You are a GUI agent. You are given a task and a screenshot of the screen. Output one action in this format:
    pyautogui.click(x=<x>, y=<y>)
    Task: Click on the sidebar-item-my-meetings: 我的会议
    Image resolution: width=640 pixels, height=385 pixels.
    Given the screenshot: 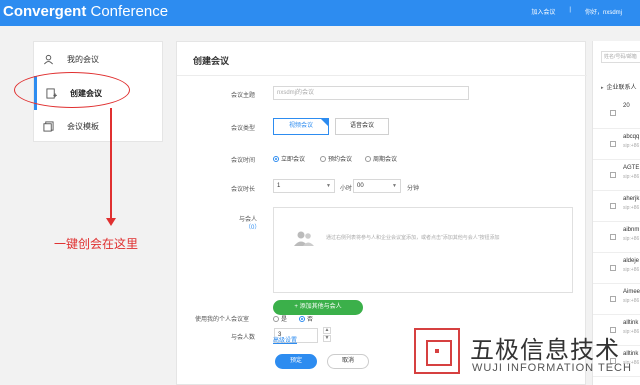 What is the action you would take?
    pyautogui.click(x=99, y=59)
    